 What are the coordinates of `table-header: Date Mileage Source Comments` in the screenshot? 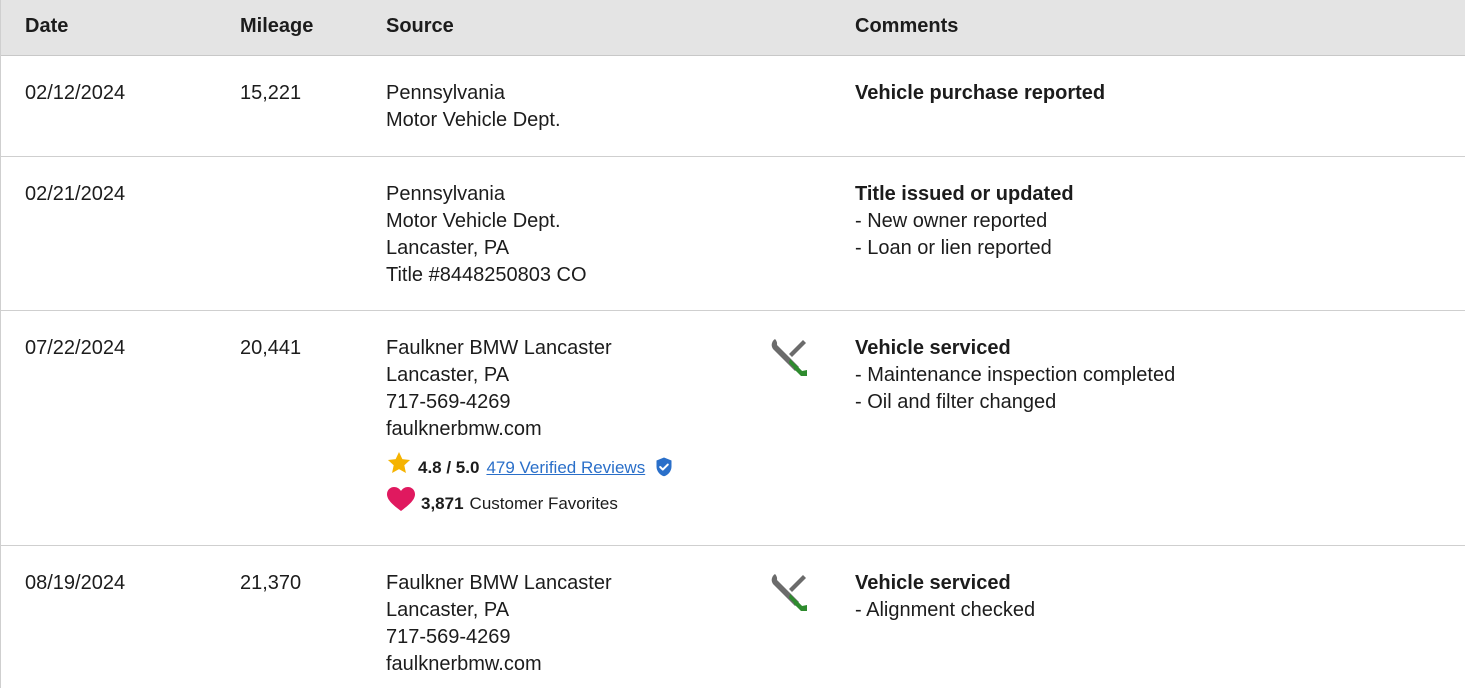 It's located at (733, 28).